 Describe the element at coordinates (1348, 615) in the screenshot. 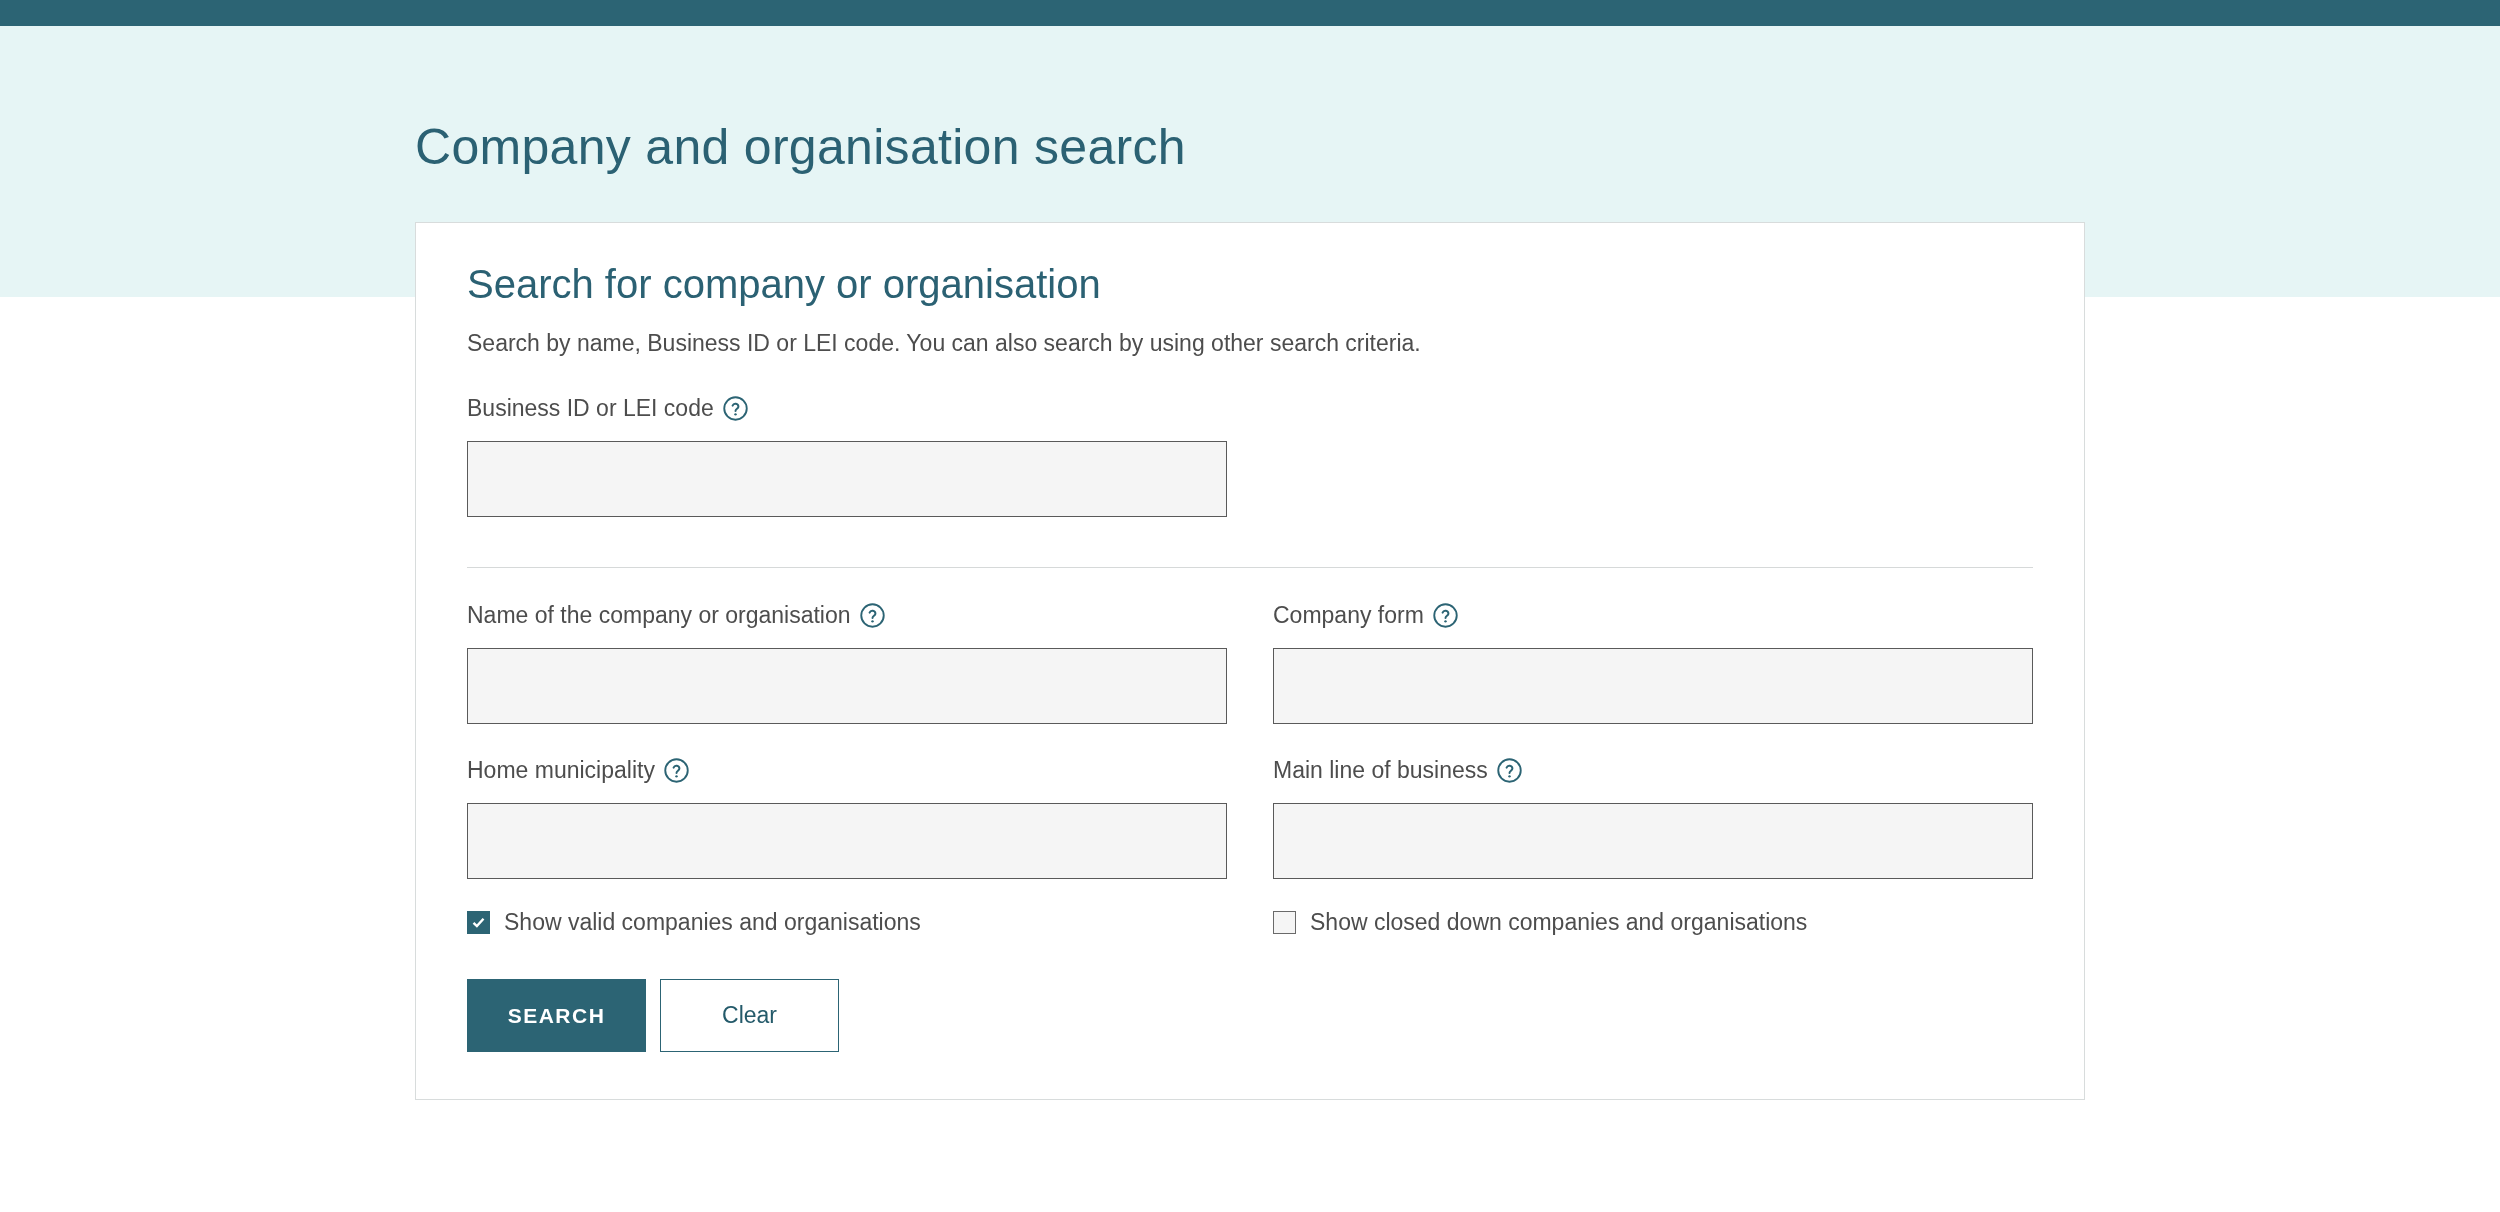

I see `field-label: Company form` at that location.